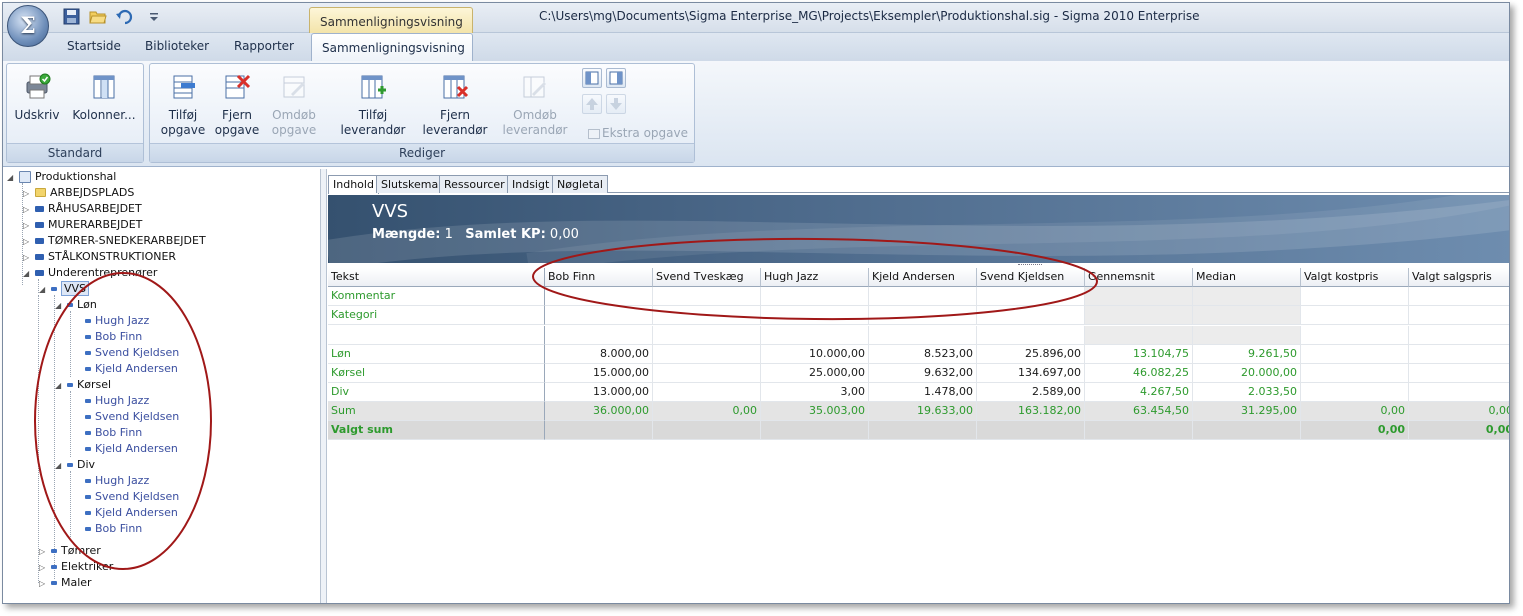 This screenshot has height=616, width=1523. What do you see at coordinates (82, 209) in the screenshot?
I see `tree-item-rahusarbejdet: ▷ RÅHUSARBEJDET` at bounding box center [82, 209].